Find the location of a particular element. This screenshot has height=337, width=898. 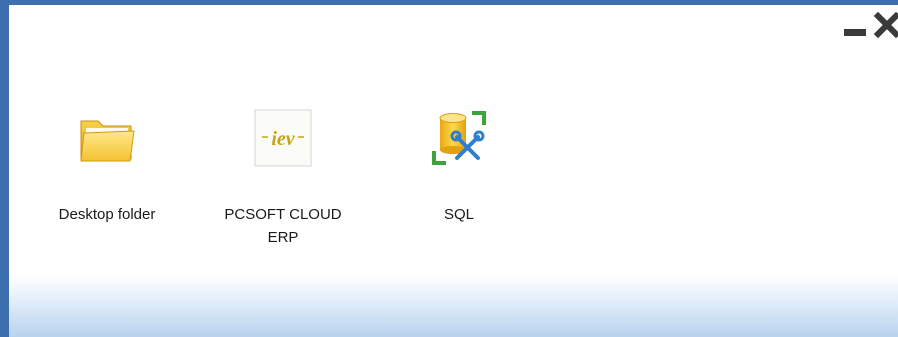

iev-logo-icon-wrapper: iev is located at coordinates (283, 138).